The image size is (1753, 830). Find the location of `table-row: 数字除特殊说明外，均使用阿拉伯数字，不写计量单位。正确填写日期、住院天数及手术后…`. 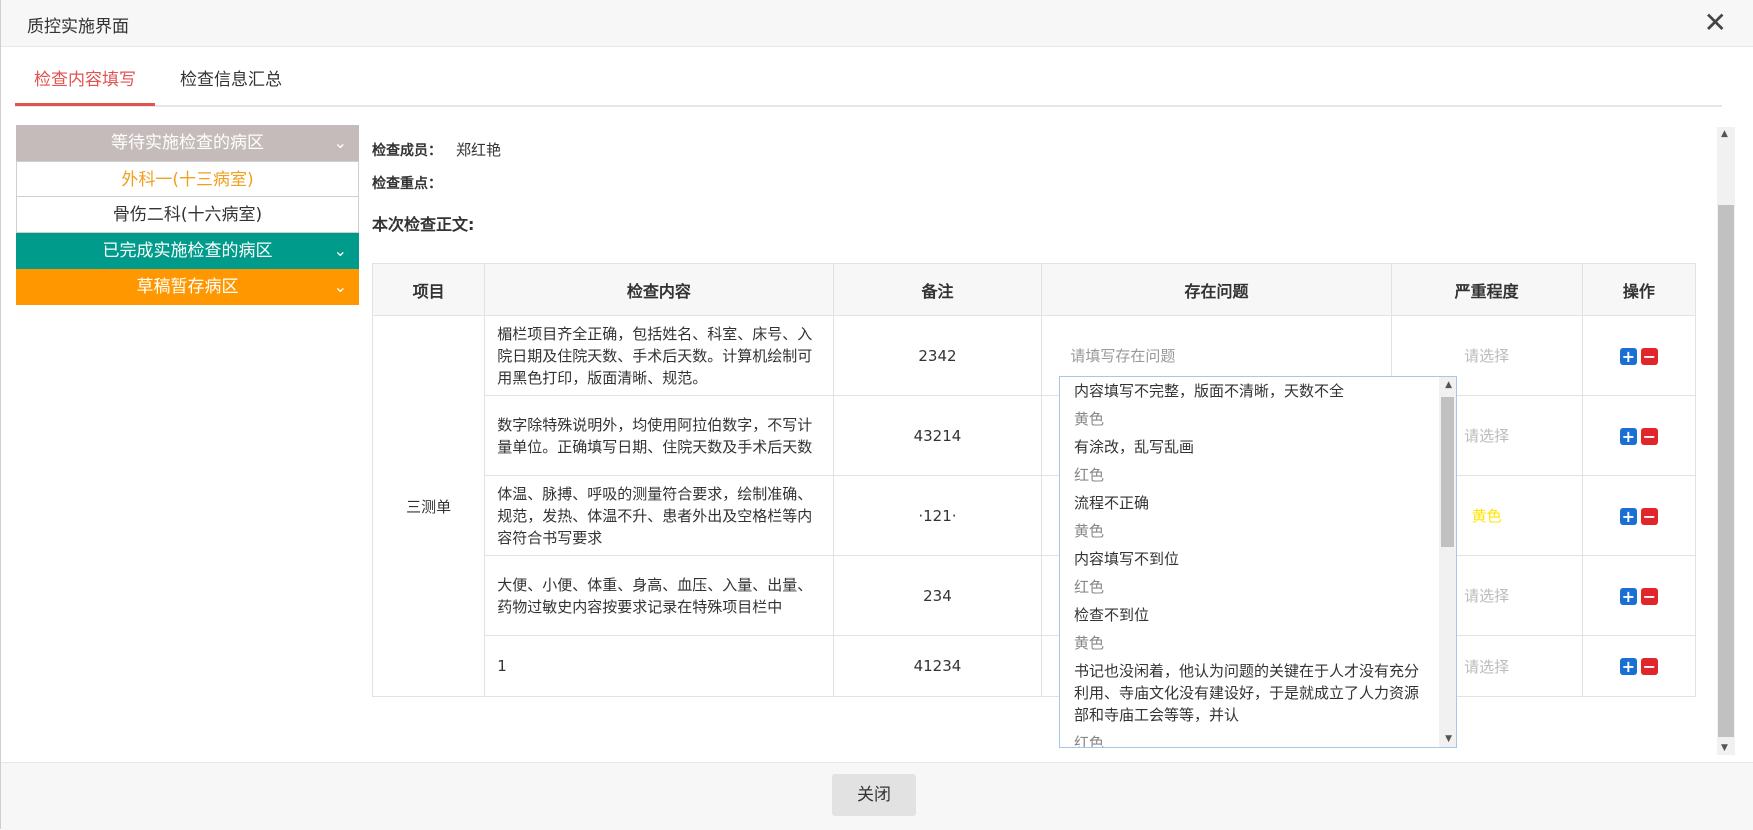

table-row: 数字除特殊说明外，均使用阿拉伯数字，不写计量单位。正确填写日期、住院天数及手术后… is located at coordinates (1035, 435).